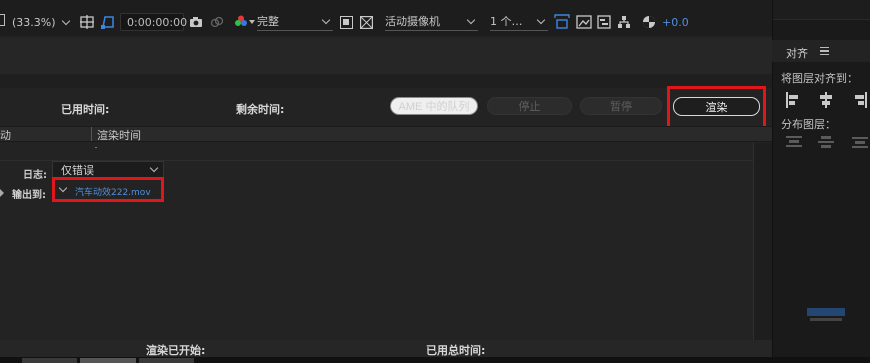 Image resolution: width=870 pixels, height=363 pixels. I want to click on fast-preview-icon, so click(584, 22).